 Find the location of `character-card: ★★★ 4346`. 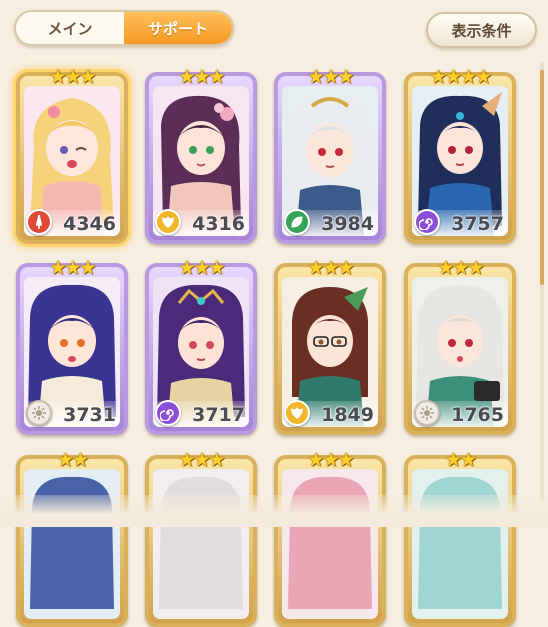

character-card: ★★★ 4346 is located at coordinates (72, 155).